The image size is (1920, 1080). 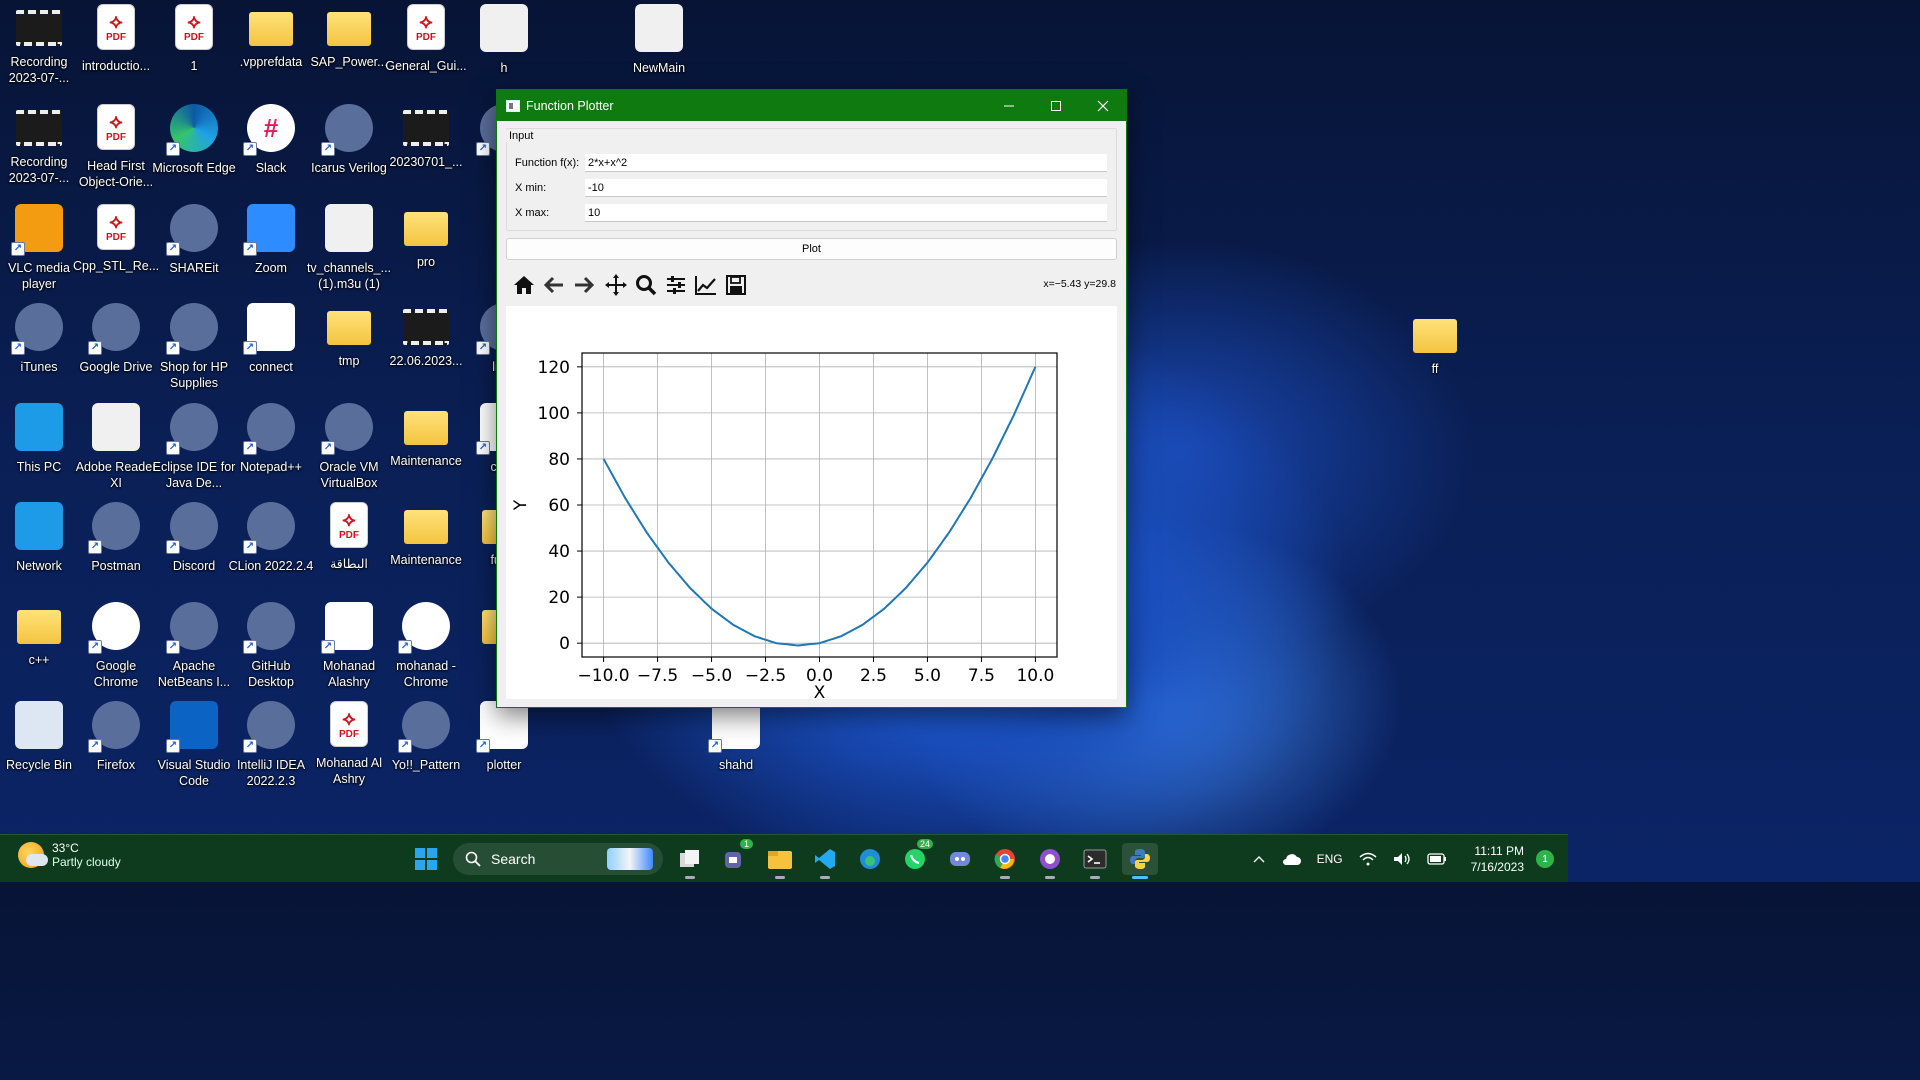 I want to click on weather-widget: 33°C Partly cloudy, so click(x=69, y=855).